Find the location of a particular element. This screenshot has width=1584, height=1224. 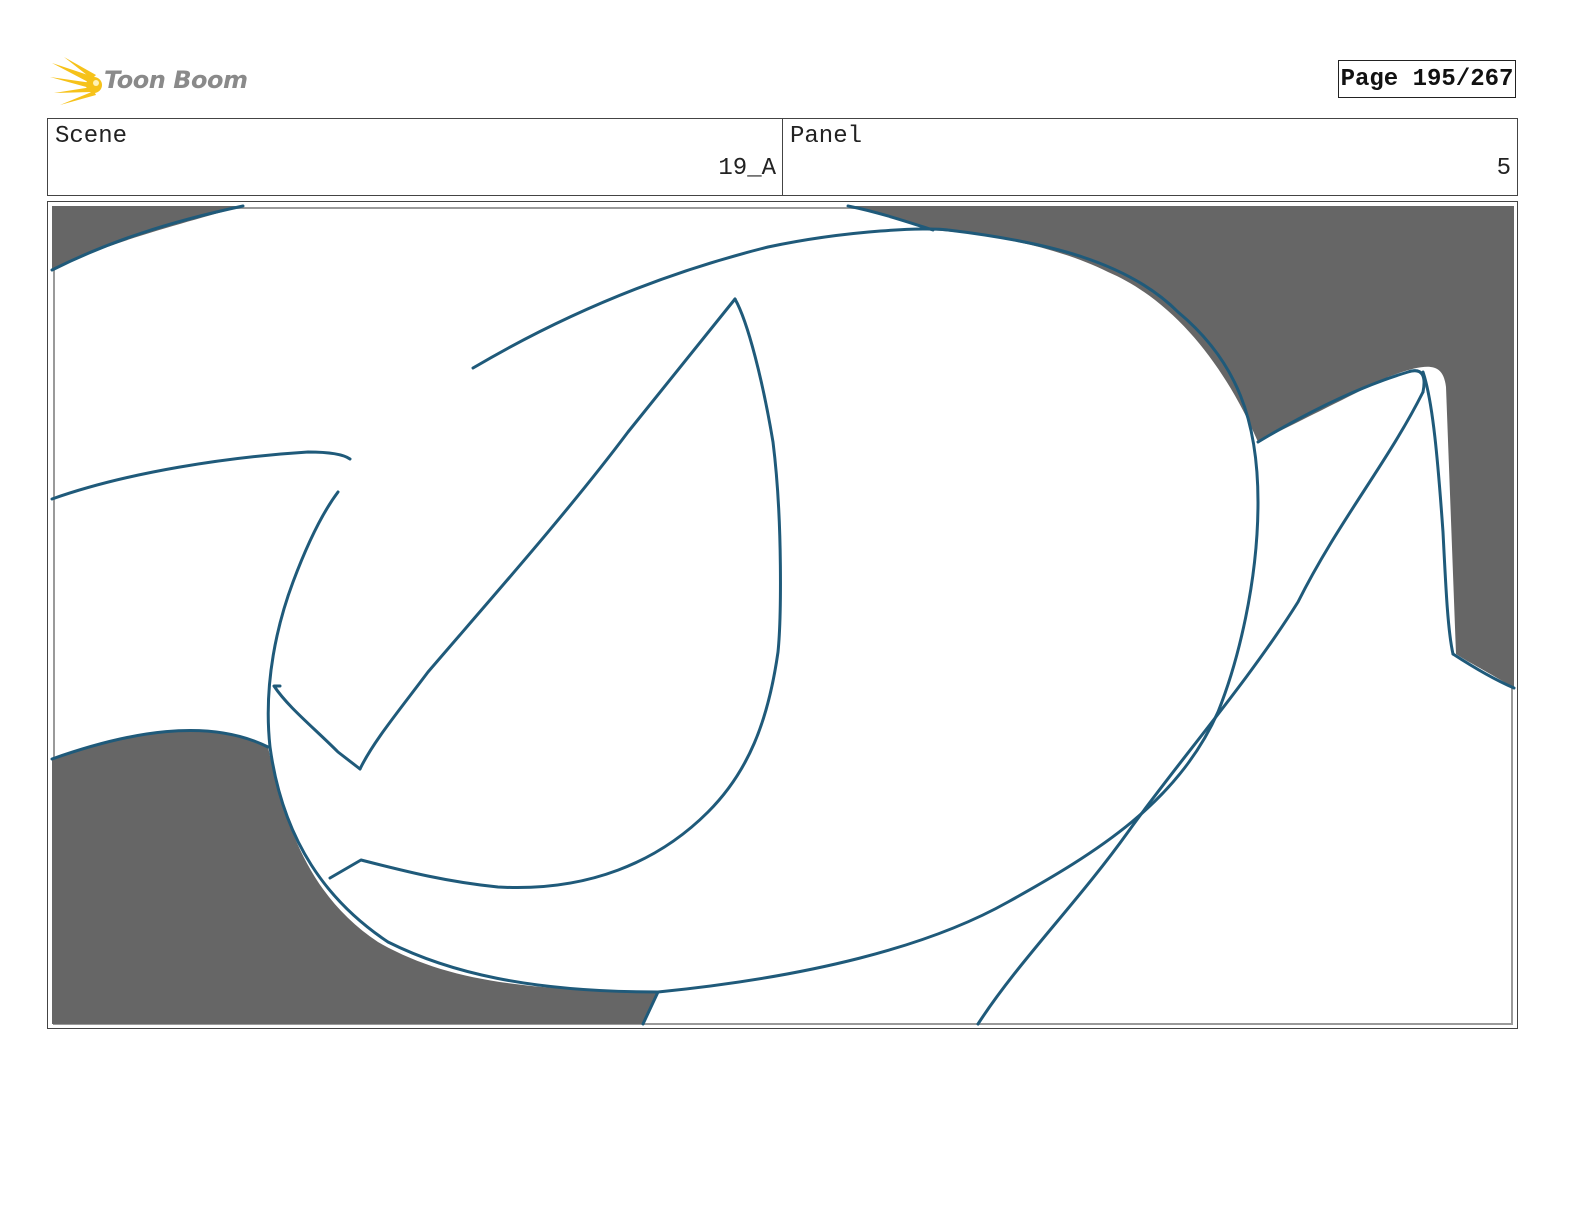

scene-label: Scene is located at coordinates (91, 136).